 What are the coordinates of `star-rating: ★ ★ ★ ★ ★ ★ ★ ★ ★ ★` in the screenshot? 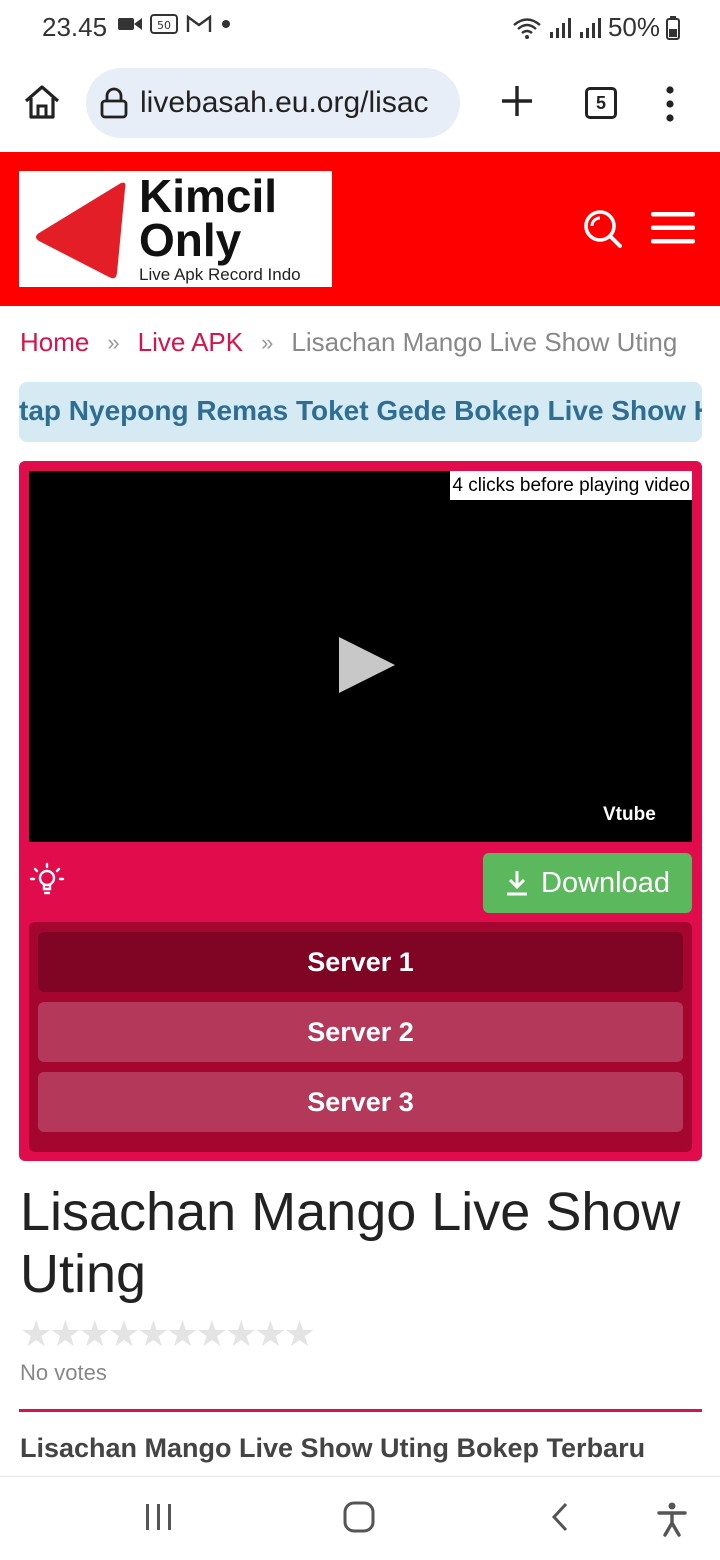 It's located at (168, 1334).